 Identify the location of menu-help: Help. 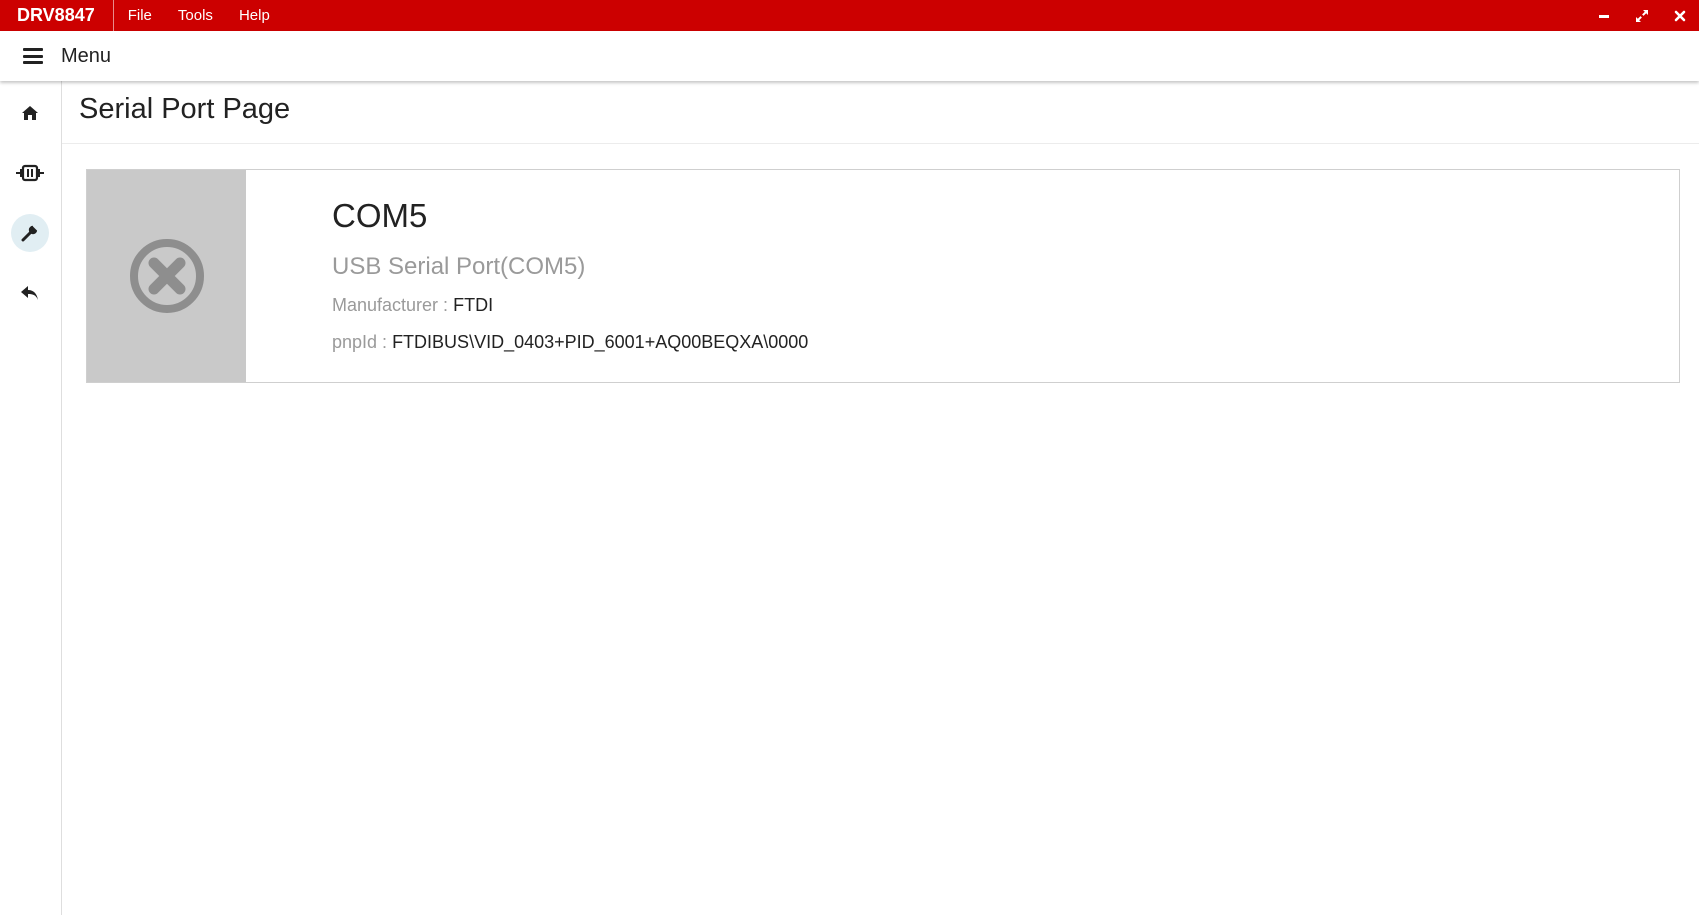
(254, 15).